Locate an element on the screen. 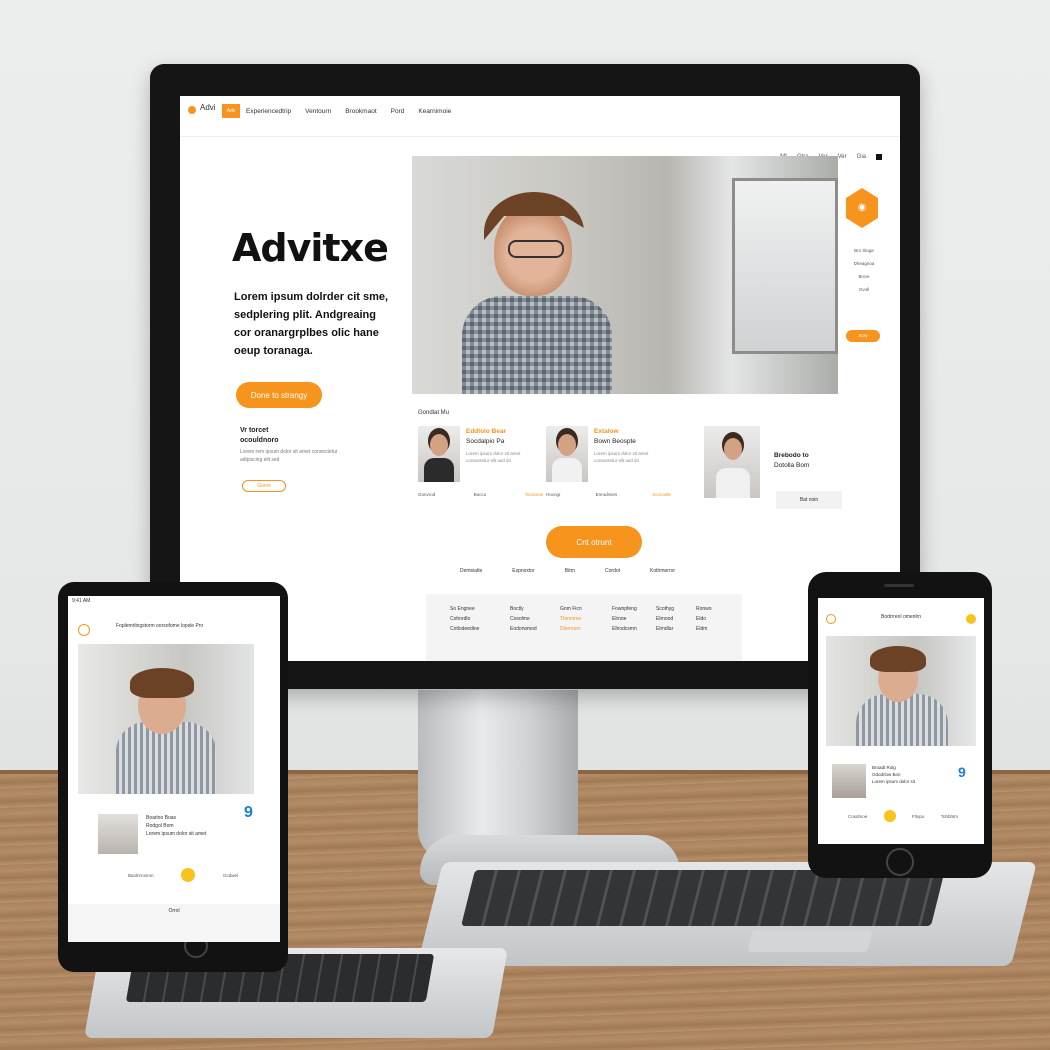 This screenshot has width=1050, height=1050. background-window is located at coordinates (785, 266).